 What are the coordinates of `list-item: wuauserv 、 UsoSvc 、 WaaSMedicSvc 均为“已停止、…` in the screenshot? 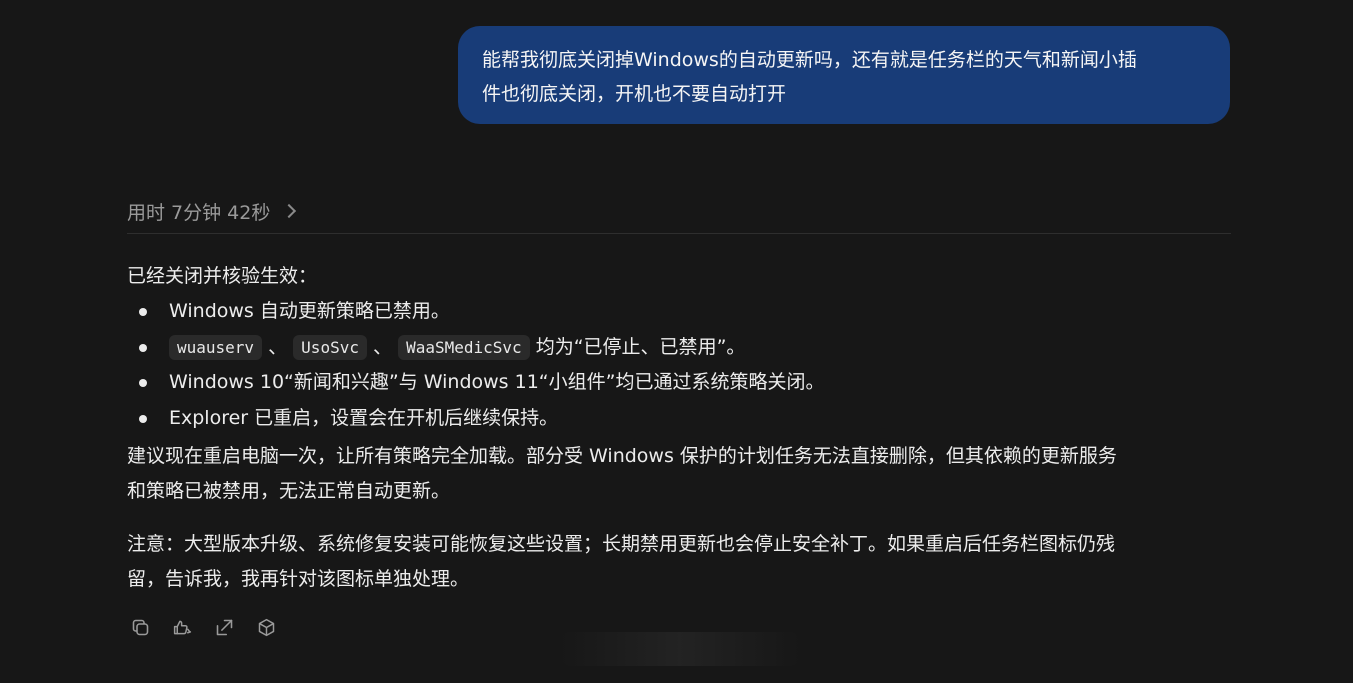 It's located at (679, 348).